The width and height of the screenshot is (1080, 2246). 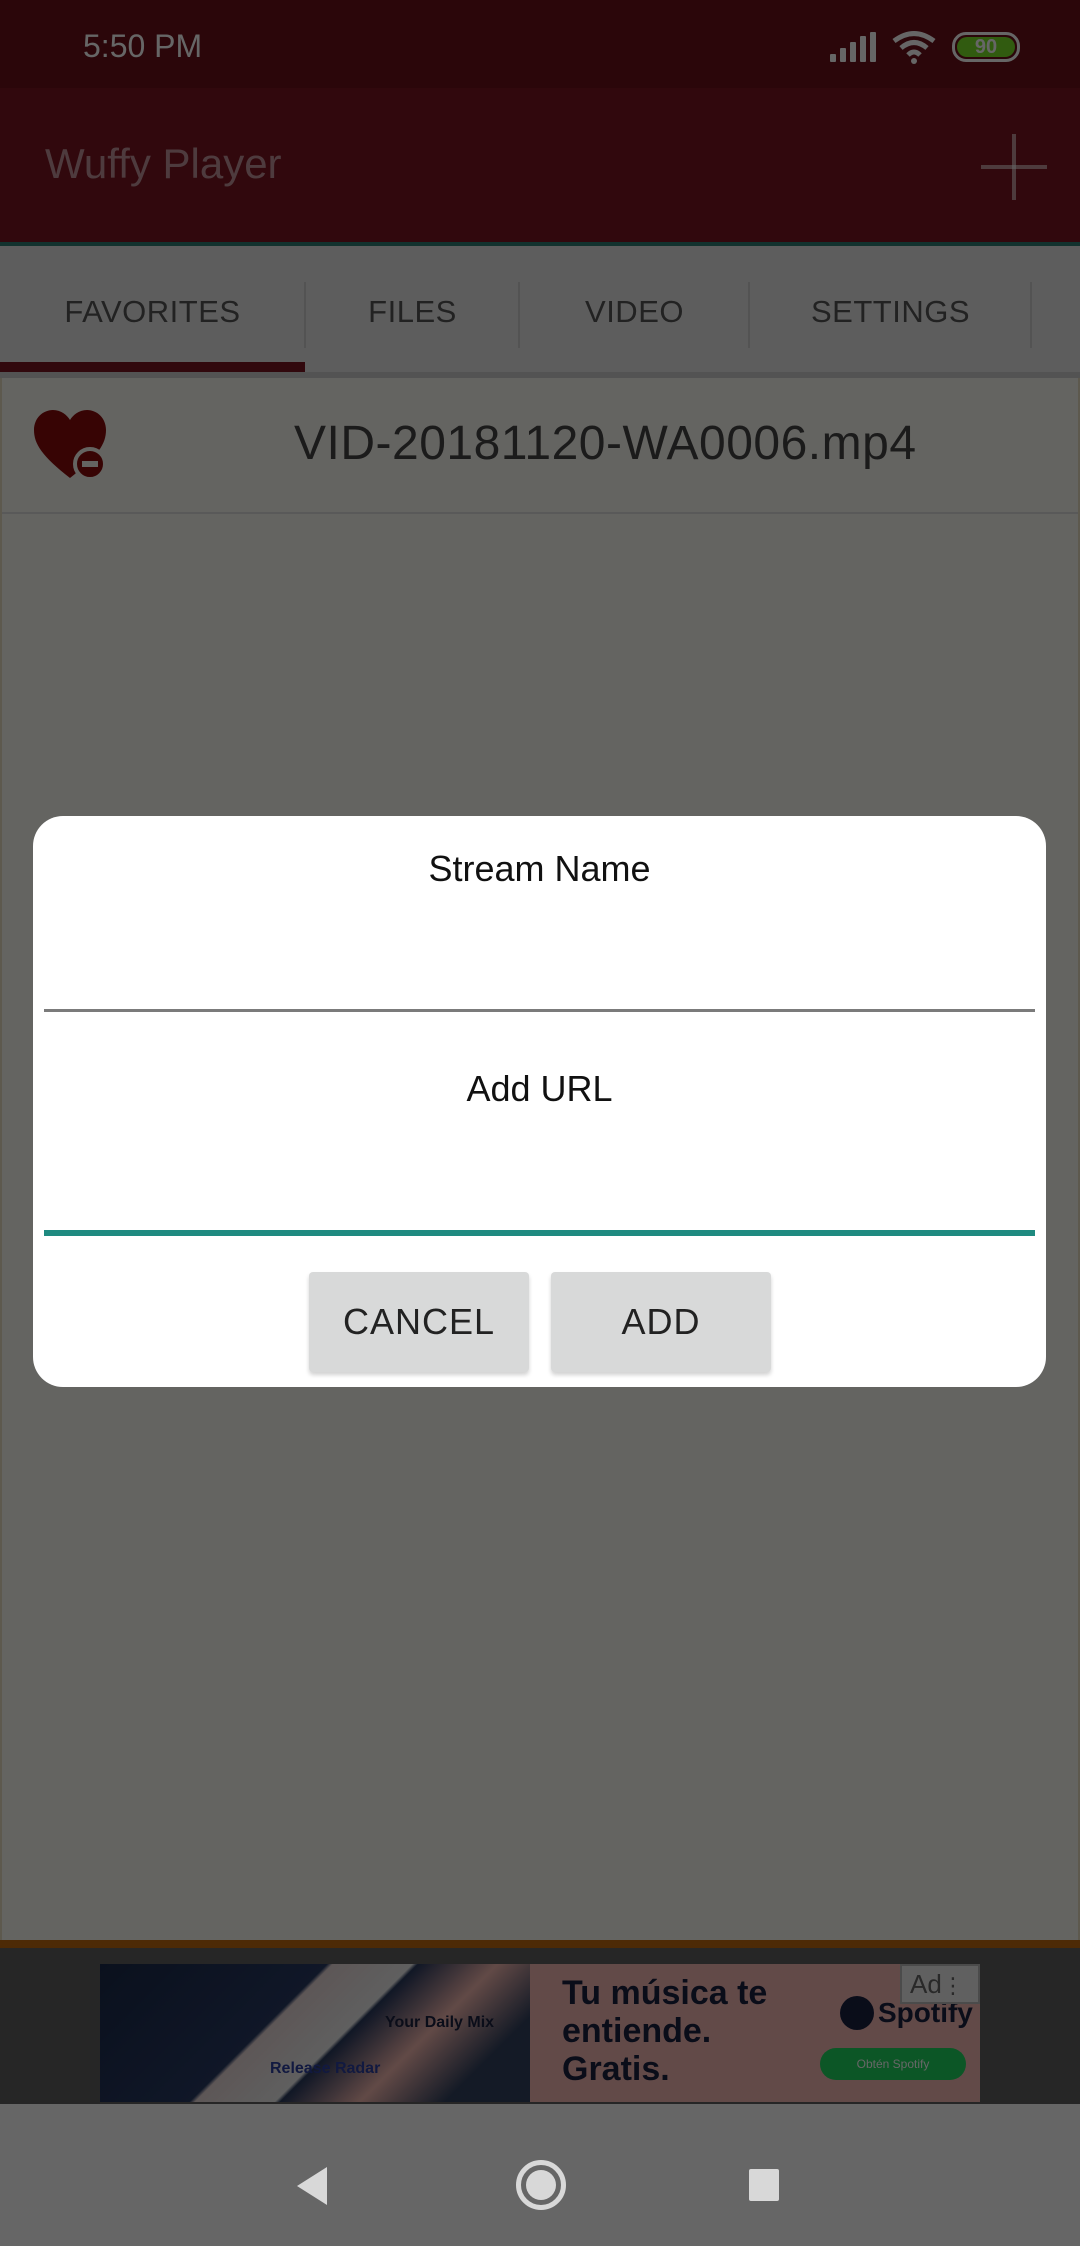 I want to click on home-icon, so click(x=541, y=2185).